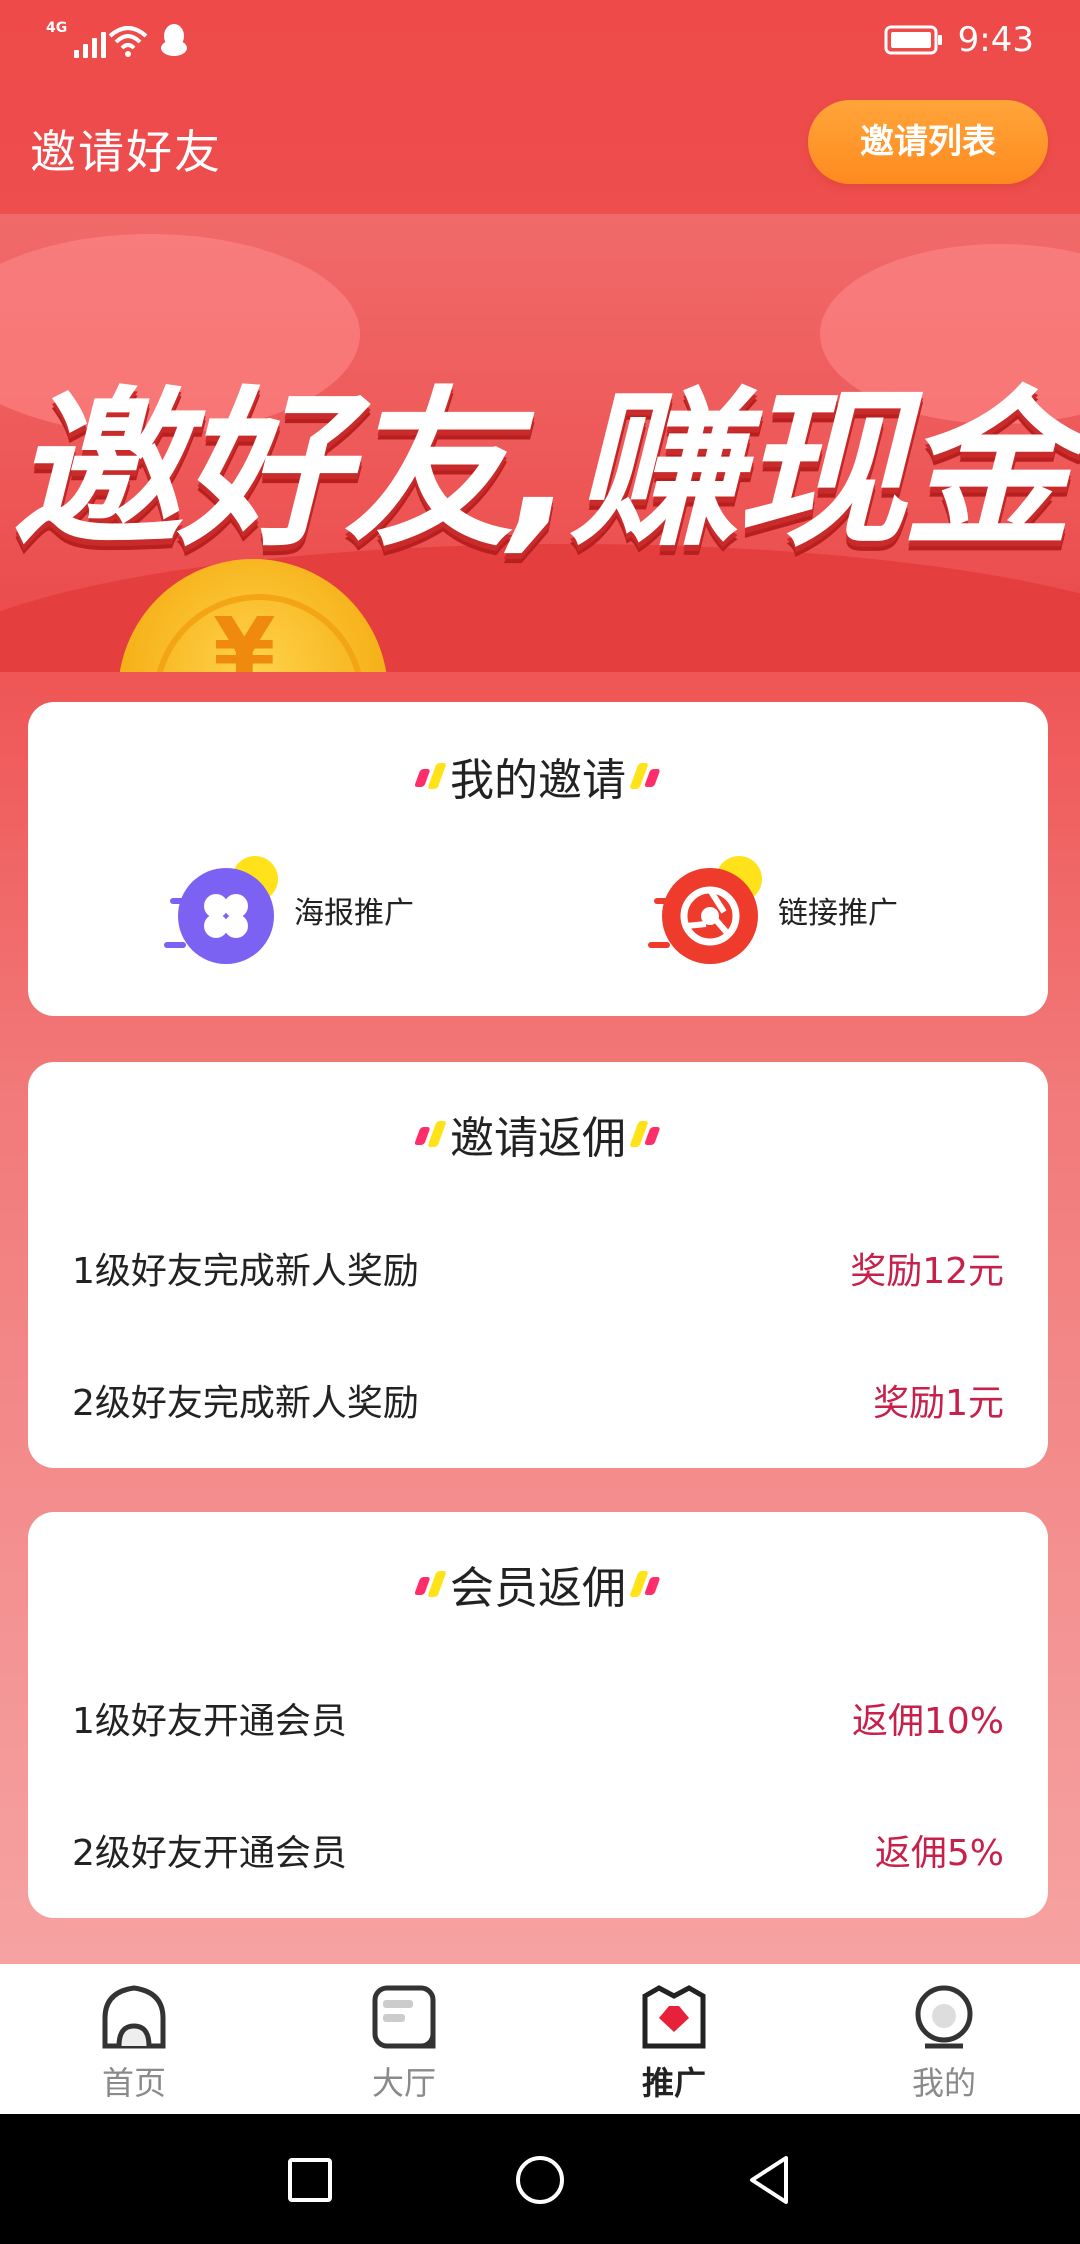  I want to click on network-type: 4G, so click(57, 28).